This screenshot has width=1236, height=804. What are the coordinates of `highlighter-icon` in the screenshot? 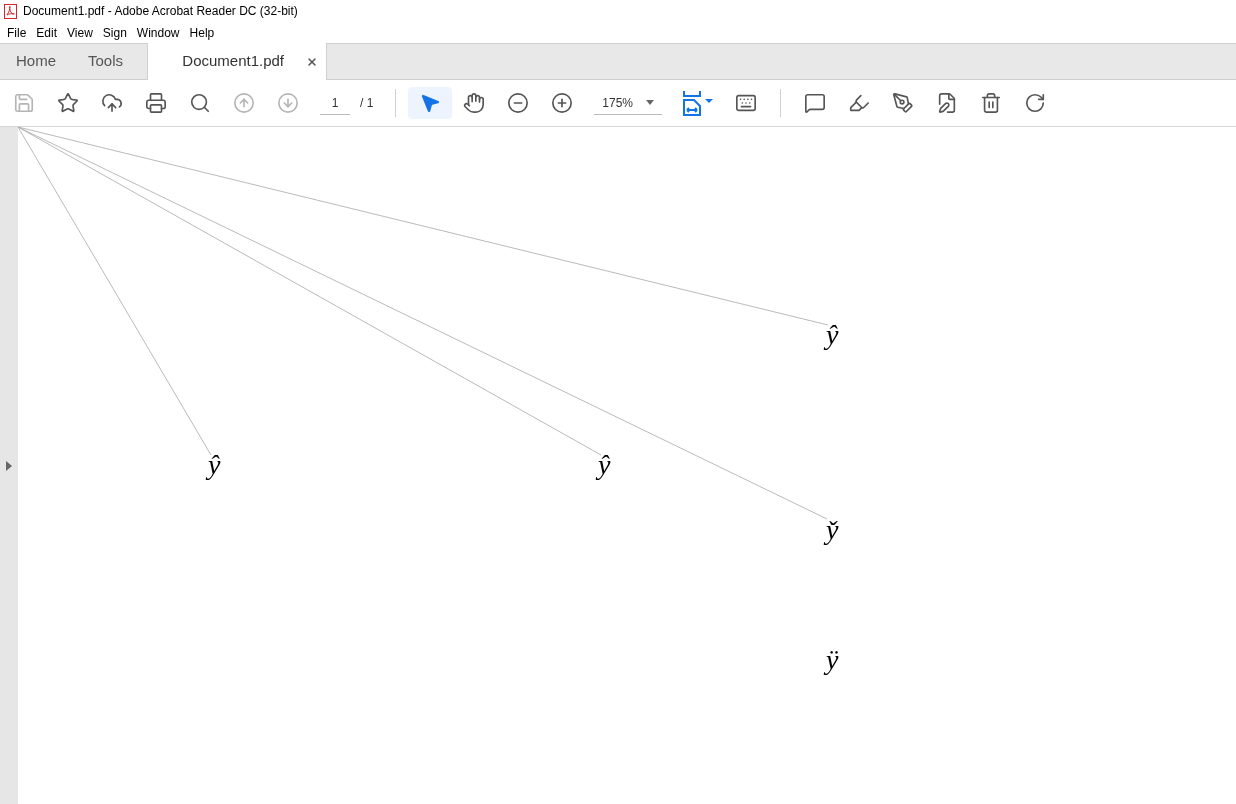 It's located at (859, 103).